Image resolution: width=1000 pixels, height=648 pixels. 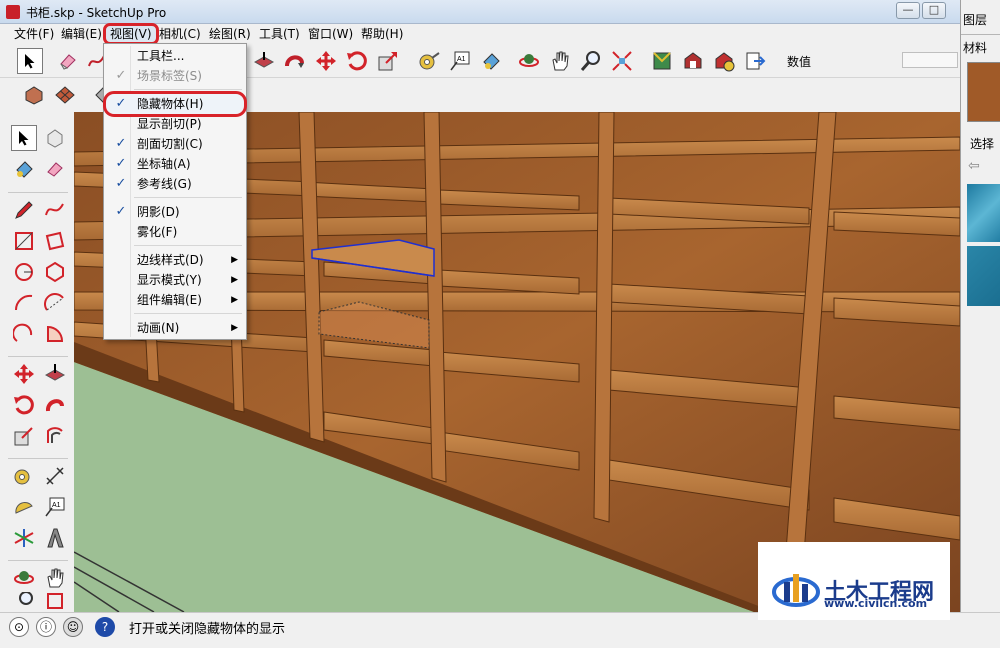 What do you see at coordinates (974, 166) in the screenshot?
I see `back-arrow-icon: ⇦` at bounding box center [974, 166].